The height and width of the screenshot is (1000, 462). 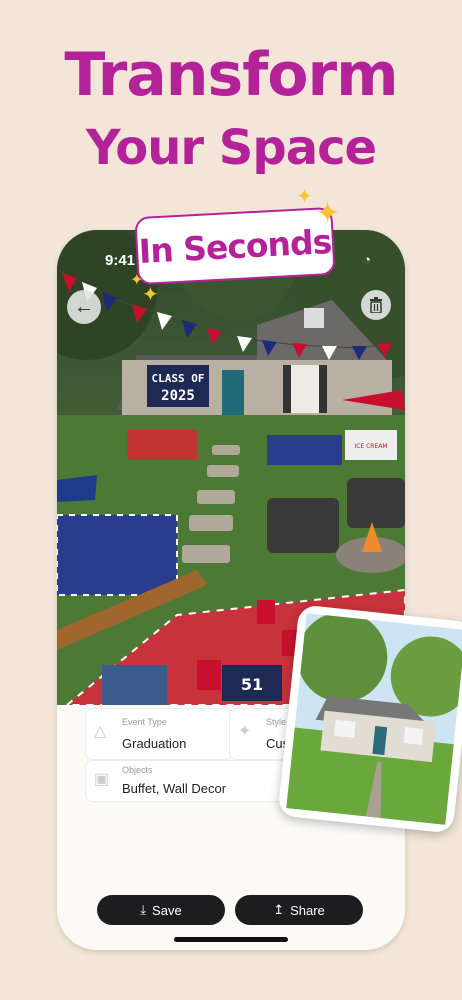 What do you see at coordinates (307, 910) in the screenshot?
I see `share-label: Share` at bounding box center [307, 910].